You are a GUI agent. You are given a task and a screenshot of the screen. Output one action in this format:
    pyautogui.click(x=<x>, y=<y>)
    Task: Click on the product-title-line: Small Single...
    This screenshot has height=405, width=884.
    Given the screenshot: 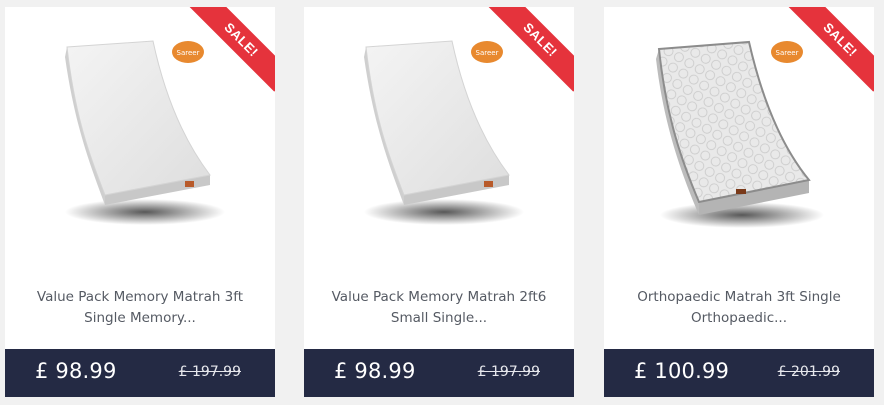 What is the action you would take?
    pyautogui.click(x=439, y=318)
    